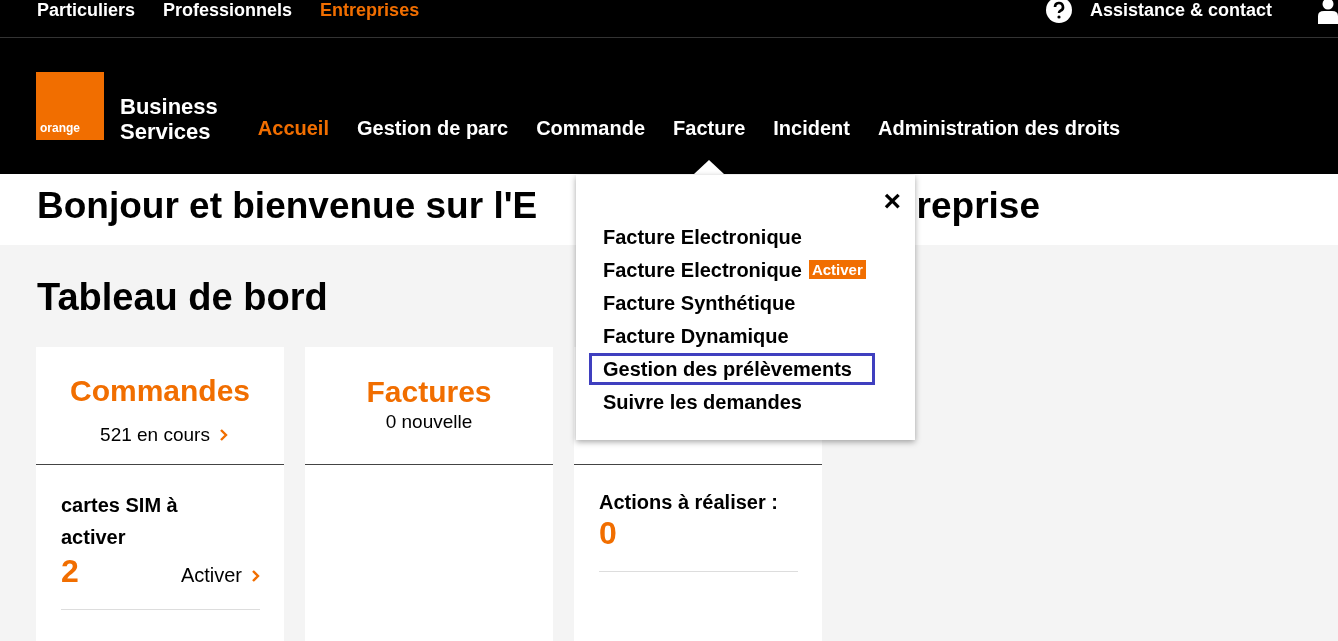  Describe the element at coordinates (732, 368) in the screenshot. I see `menu-item: Gestion des prélèvements` at that location.